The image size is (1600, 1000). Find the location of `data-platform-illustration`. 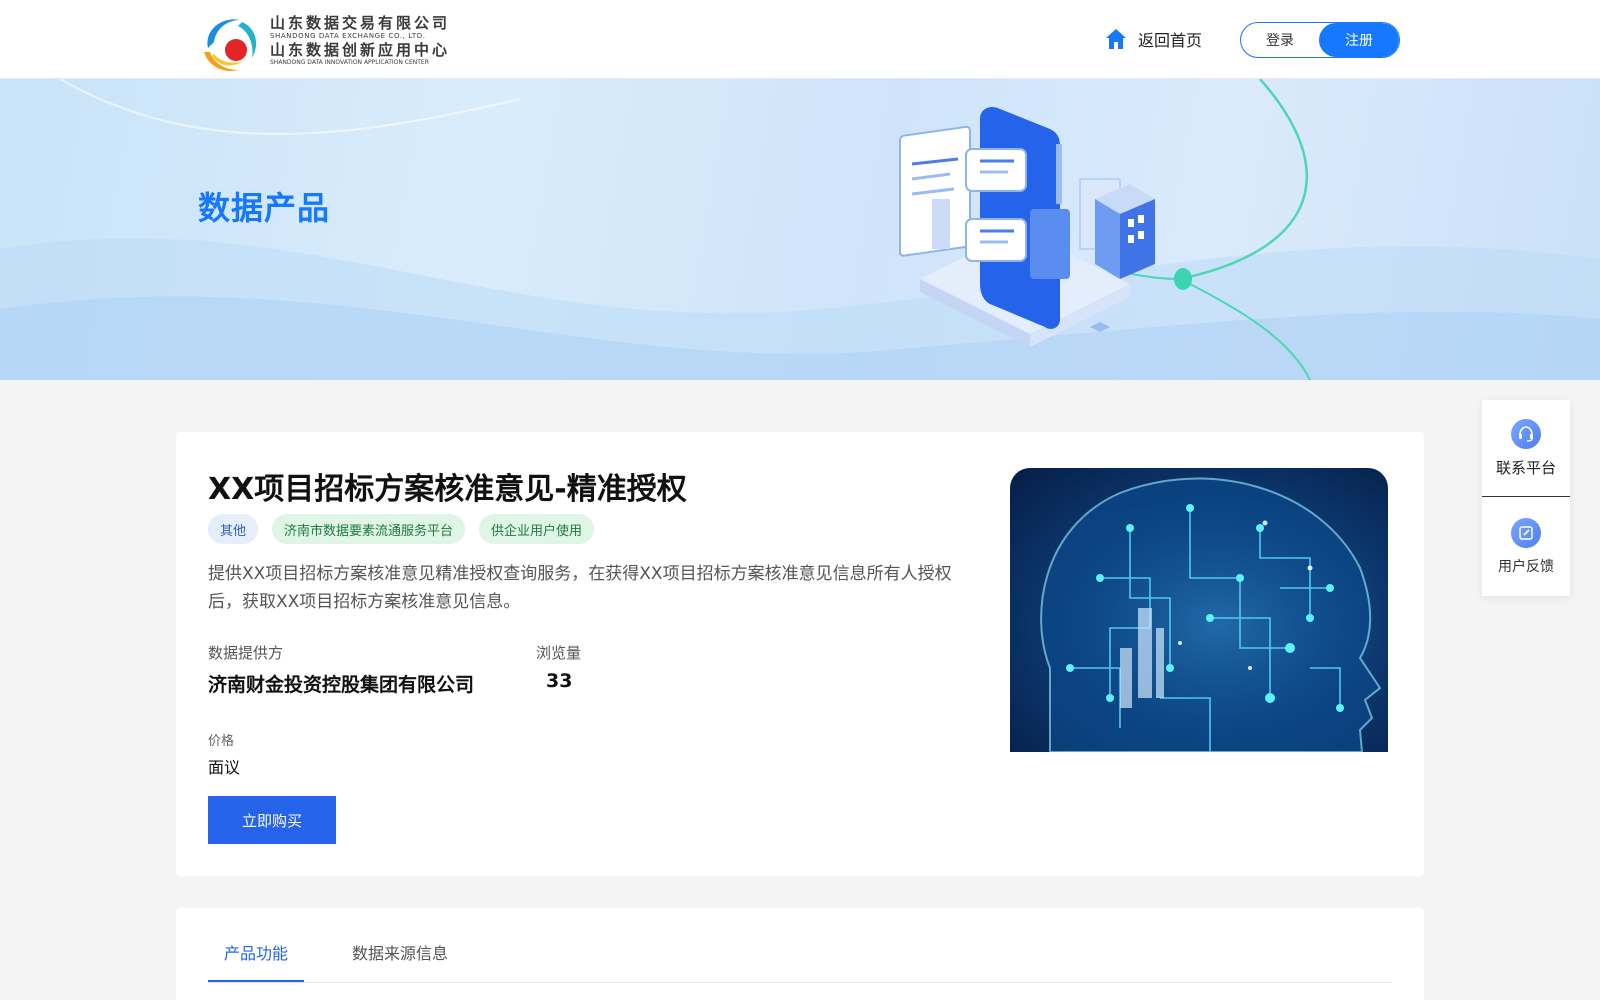

data-platform-illustration is located at coordinates (1027, 227).